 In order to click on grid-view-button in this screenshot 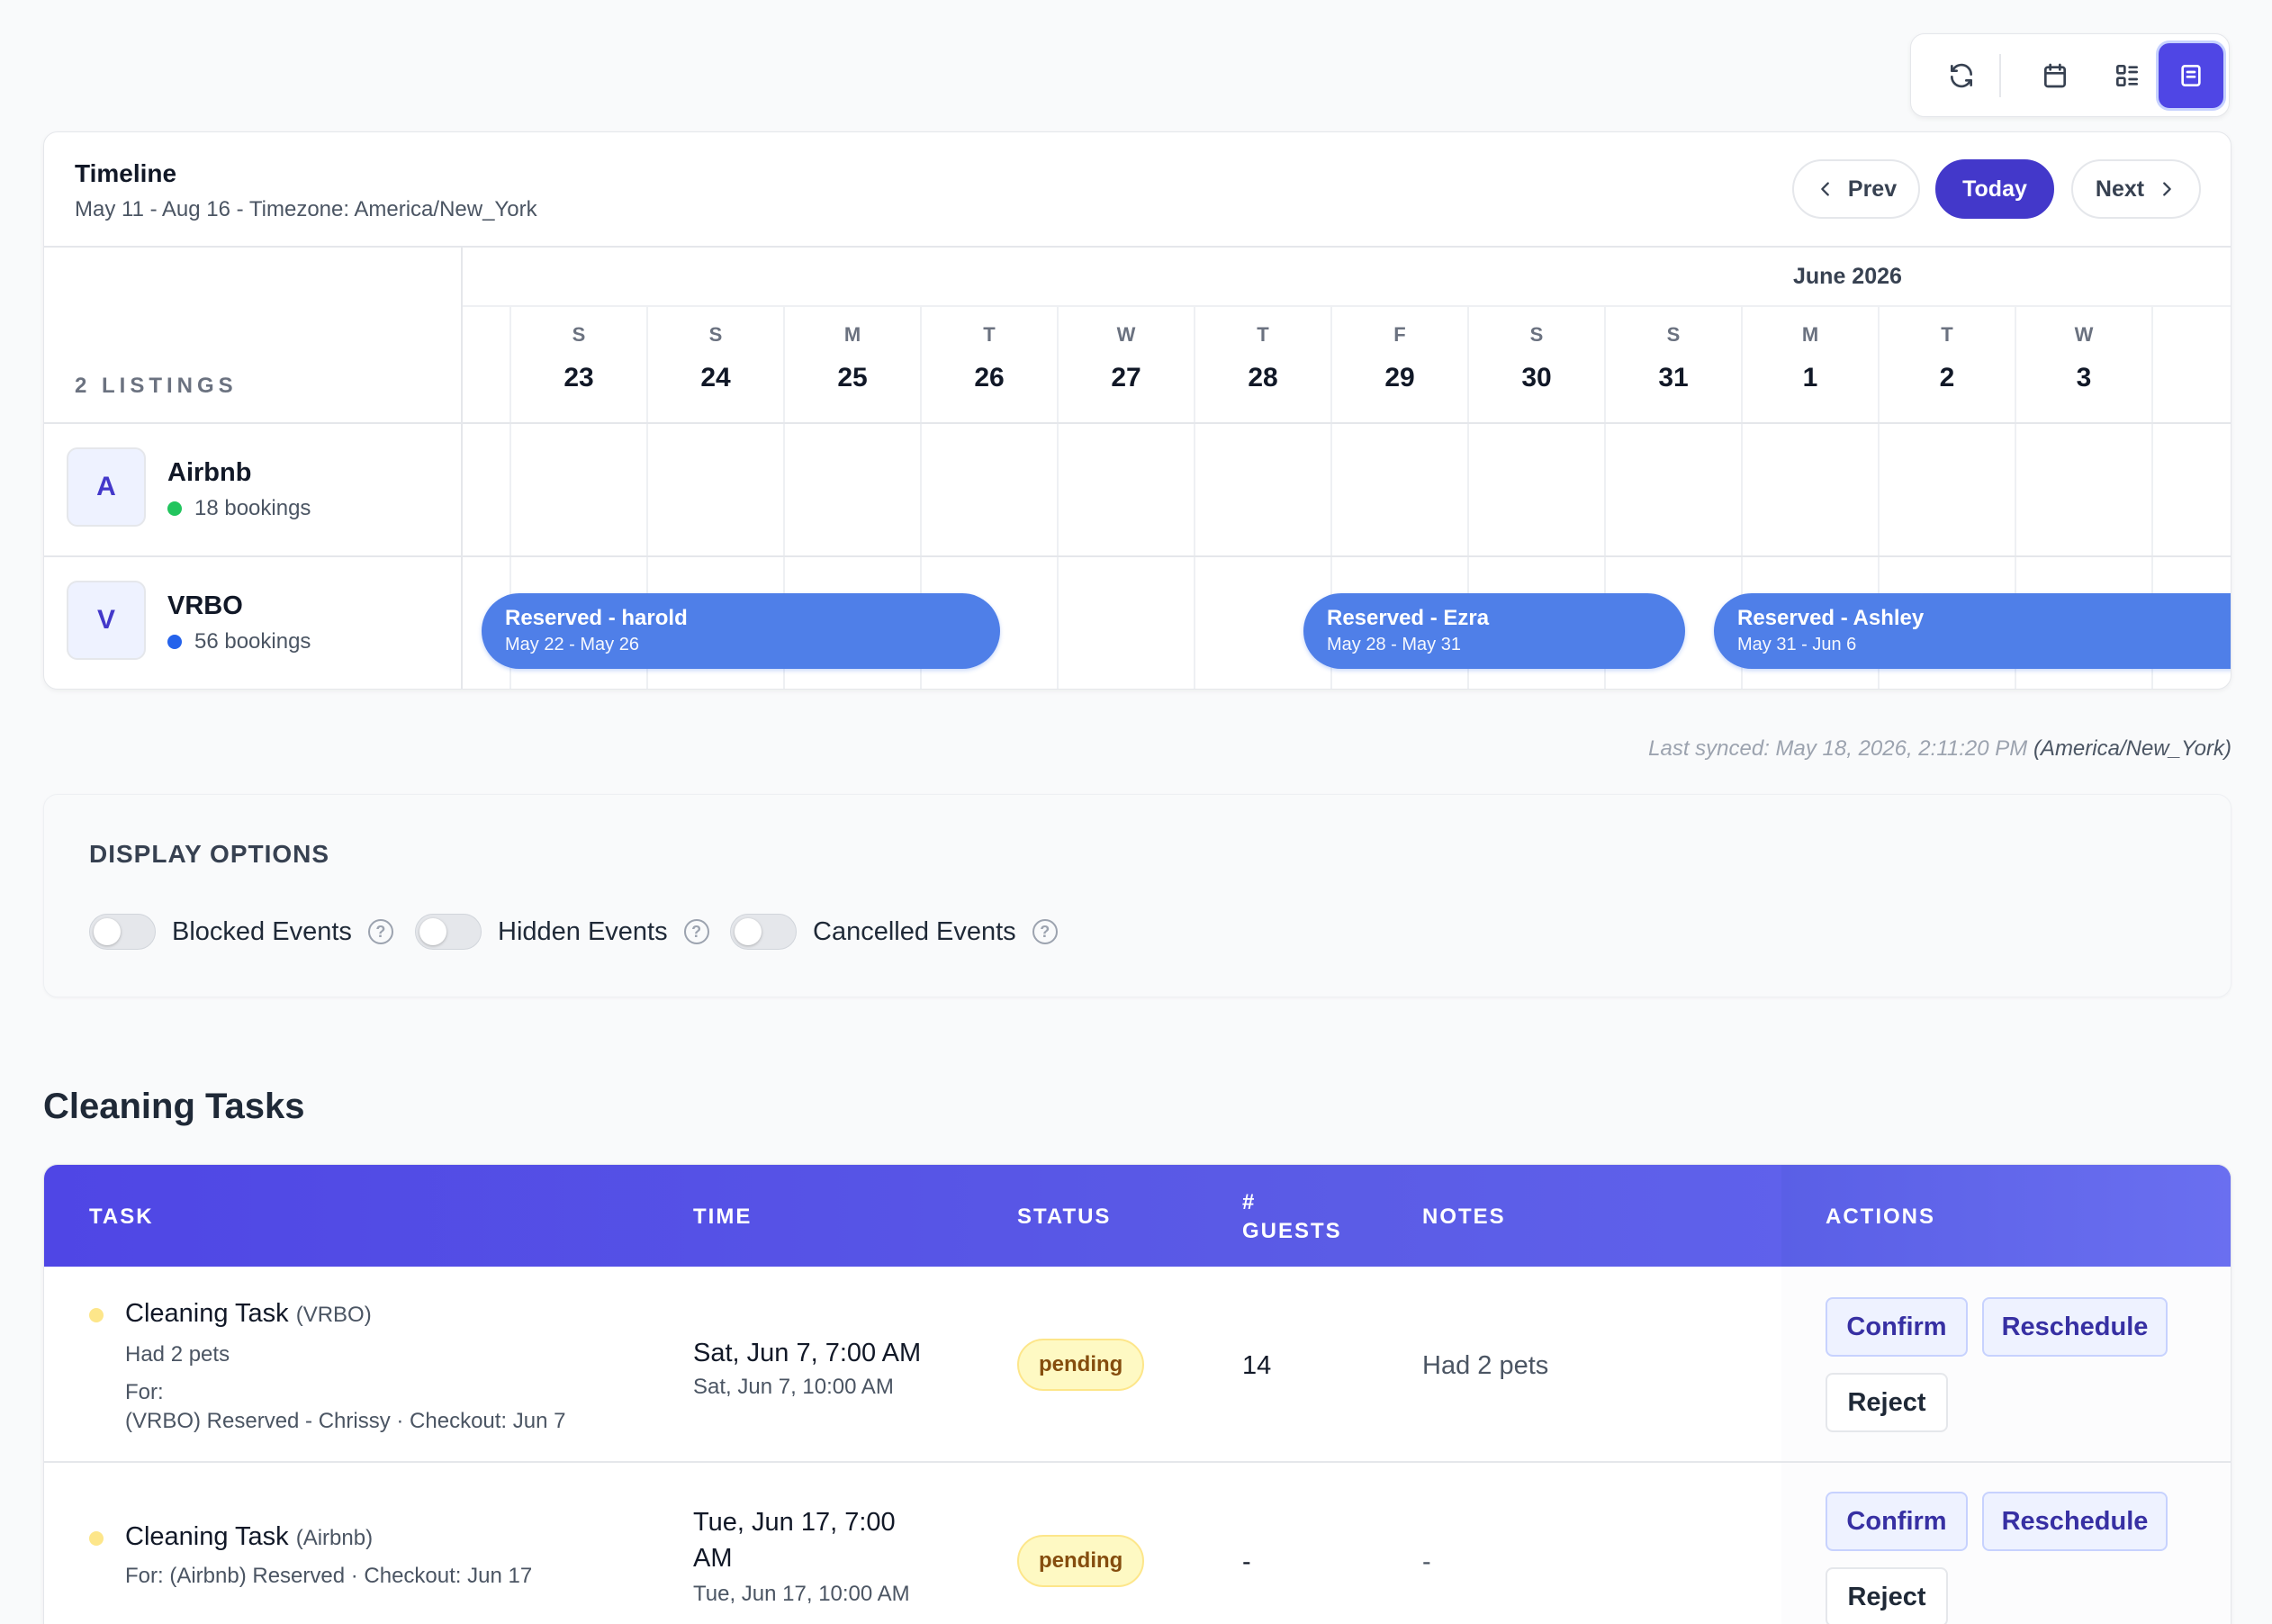, I will do `click(2127, 75)`.